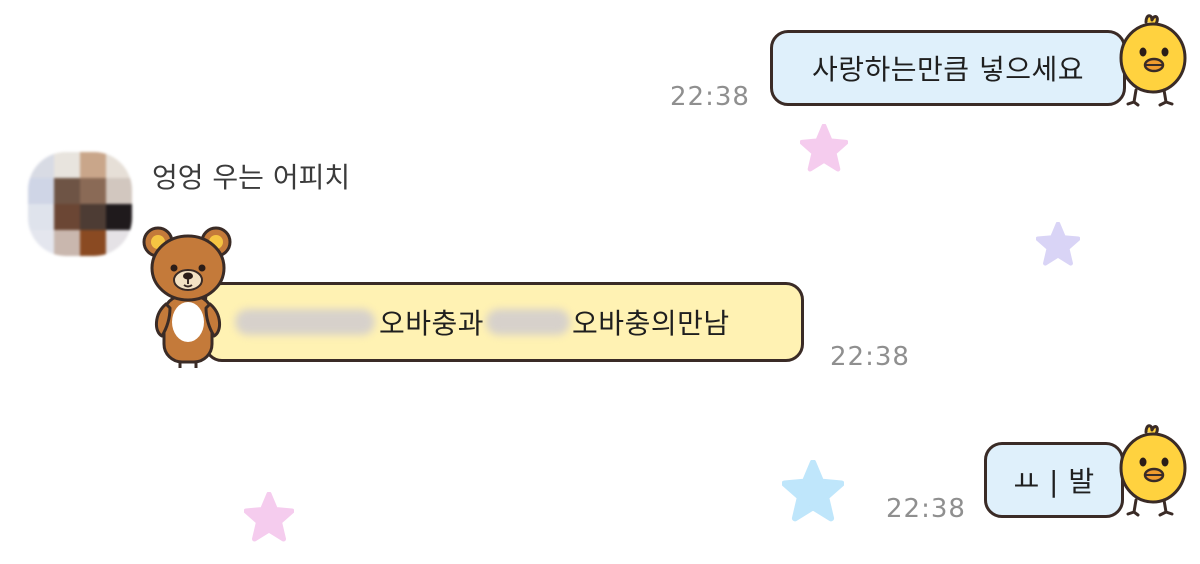 This screenshot has height=564, width=1200. I want to click on lavender-star-icon, so click(1058, 244).